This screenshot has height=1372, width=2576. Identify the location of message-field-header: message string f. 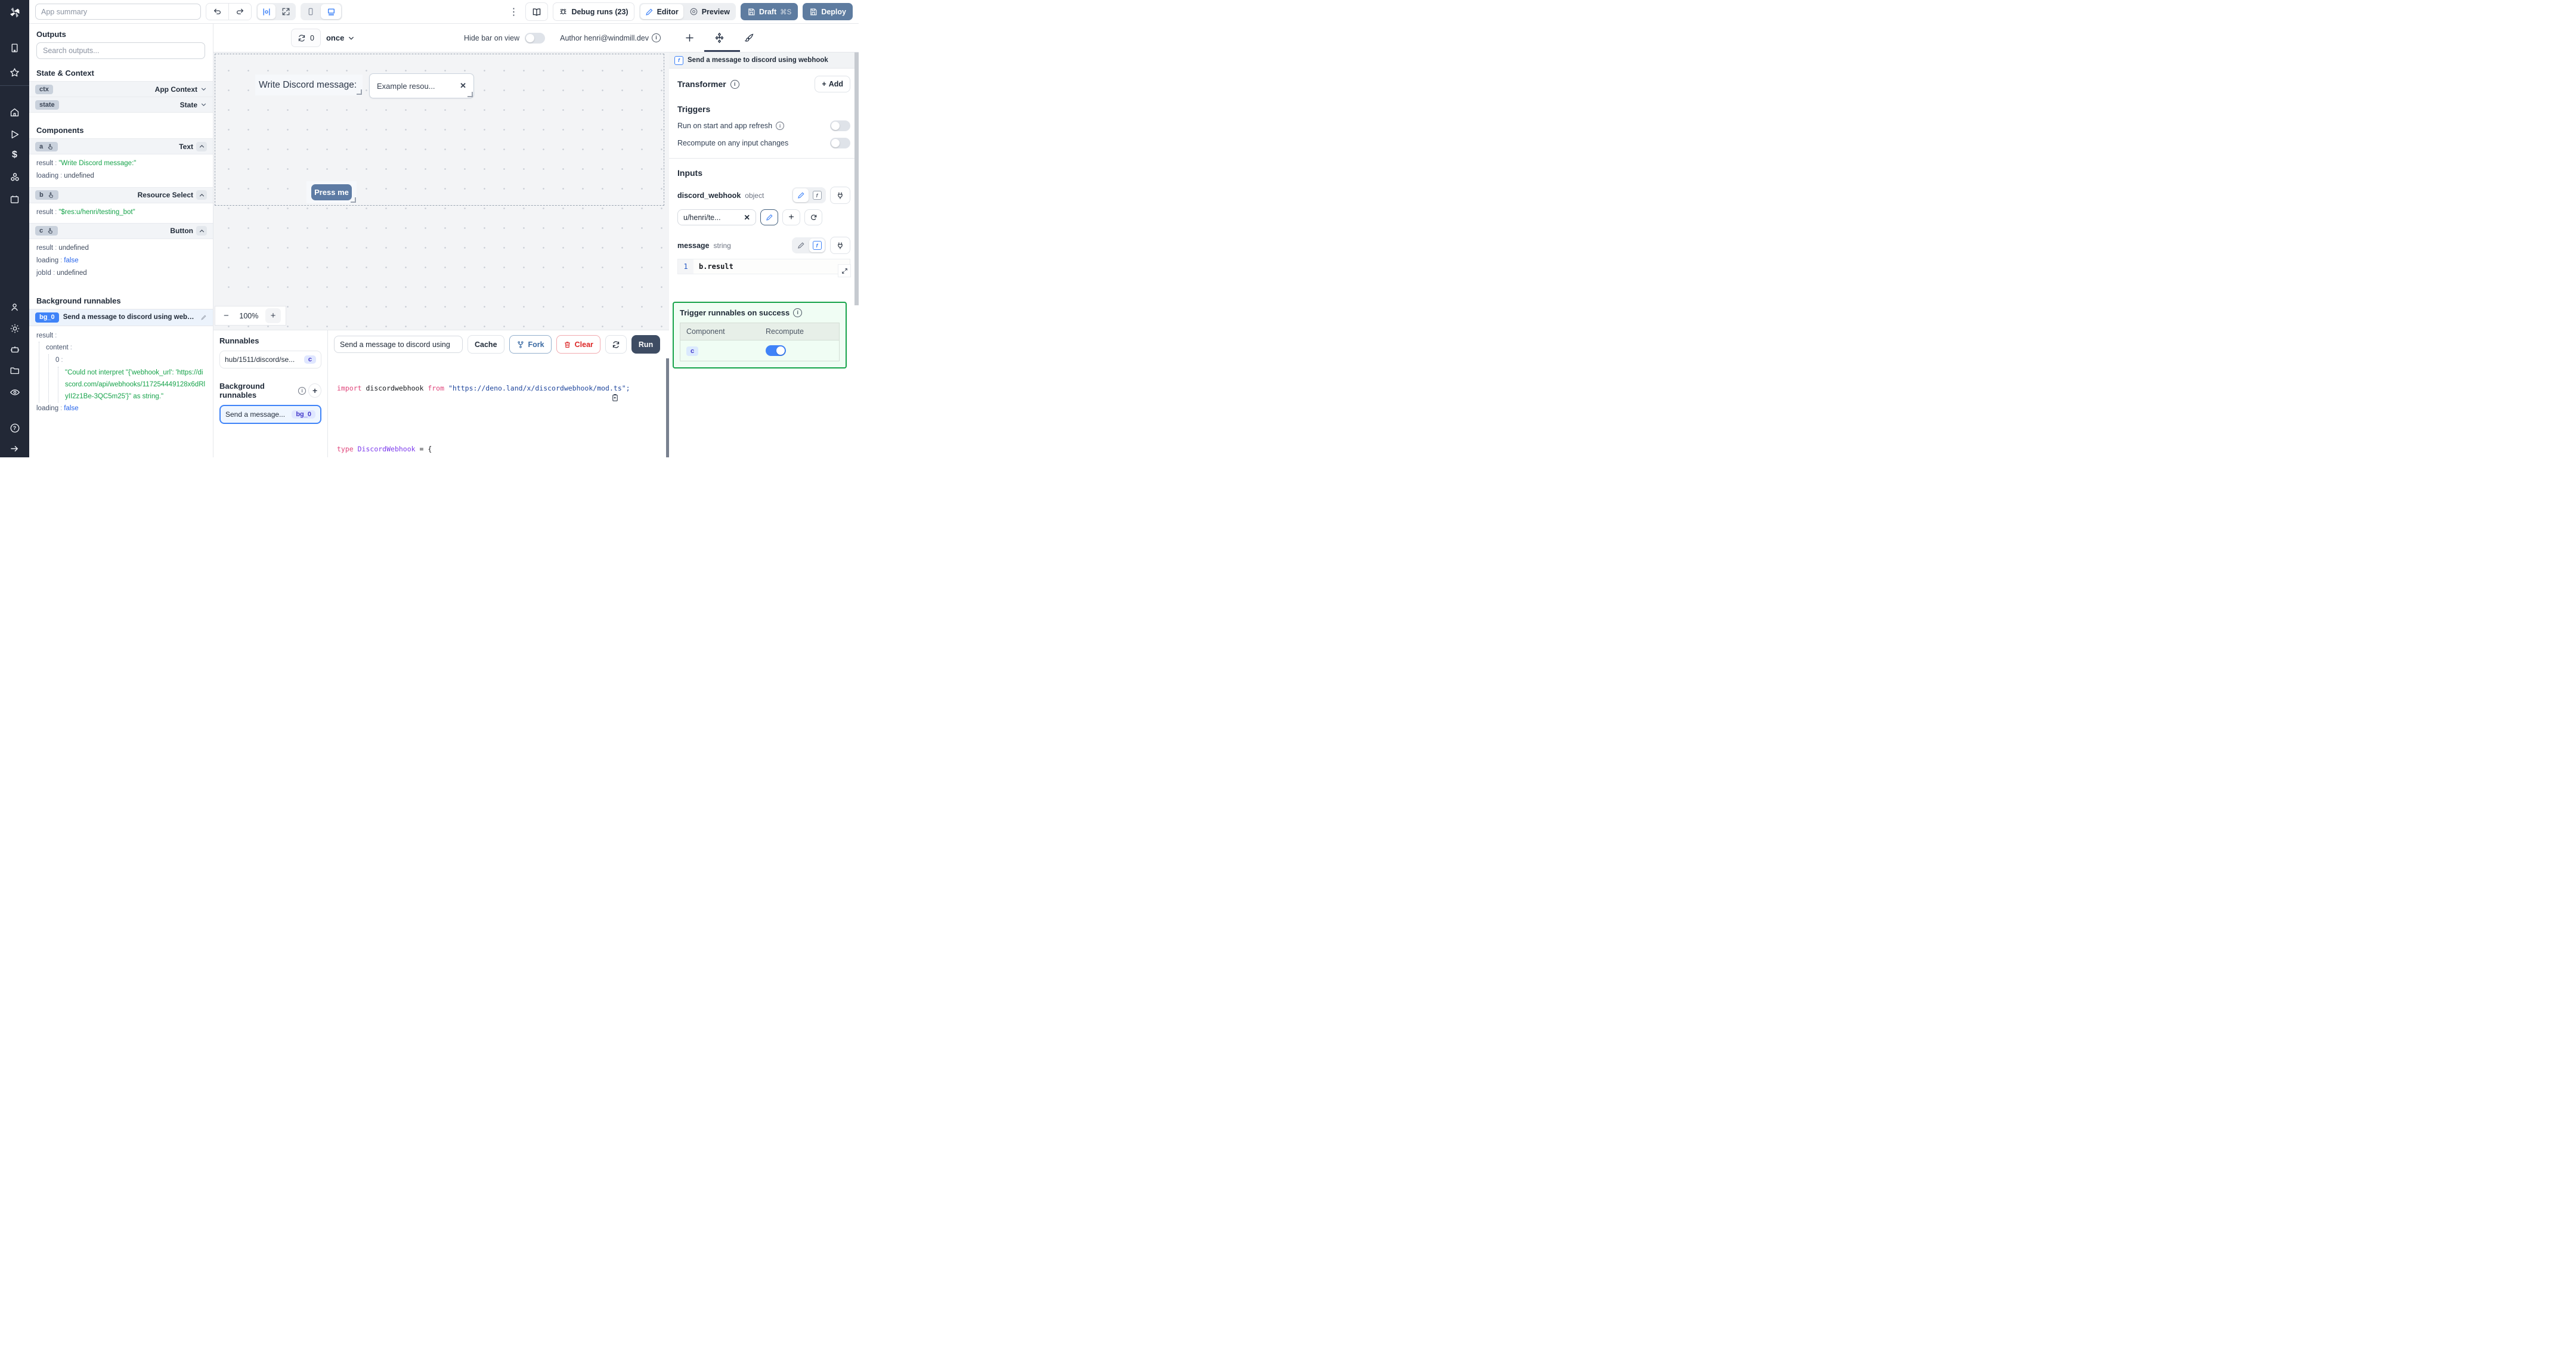
(764, 245).